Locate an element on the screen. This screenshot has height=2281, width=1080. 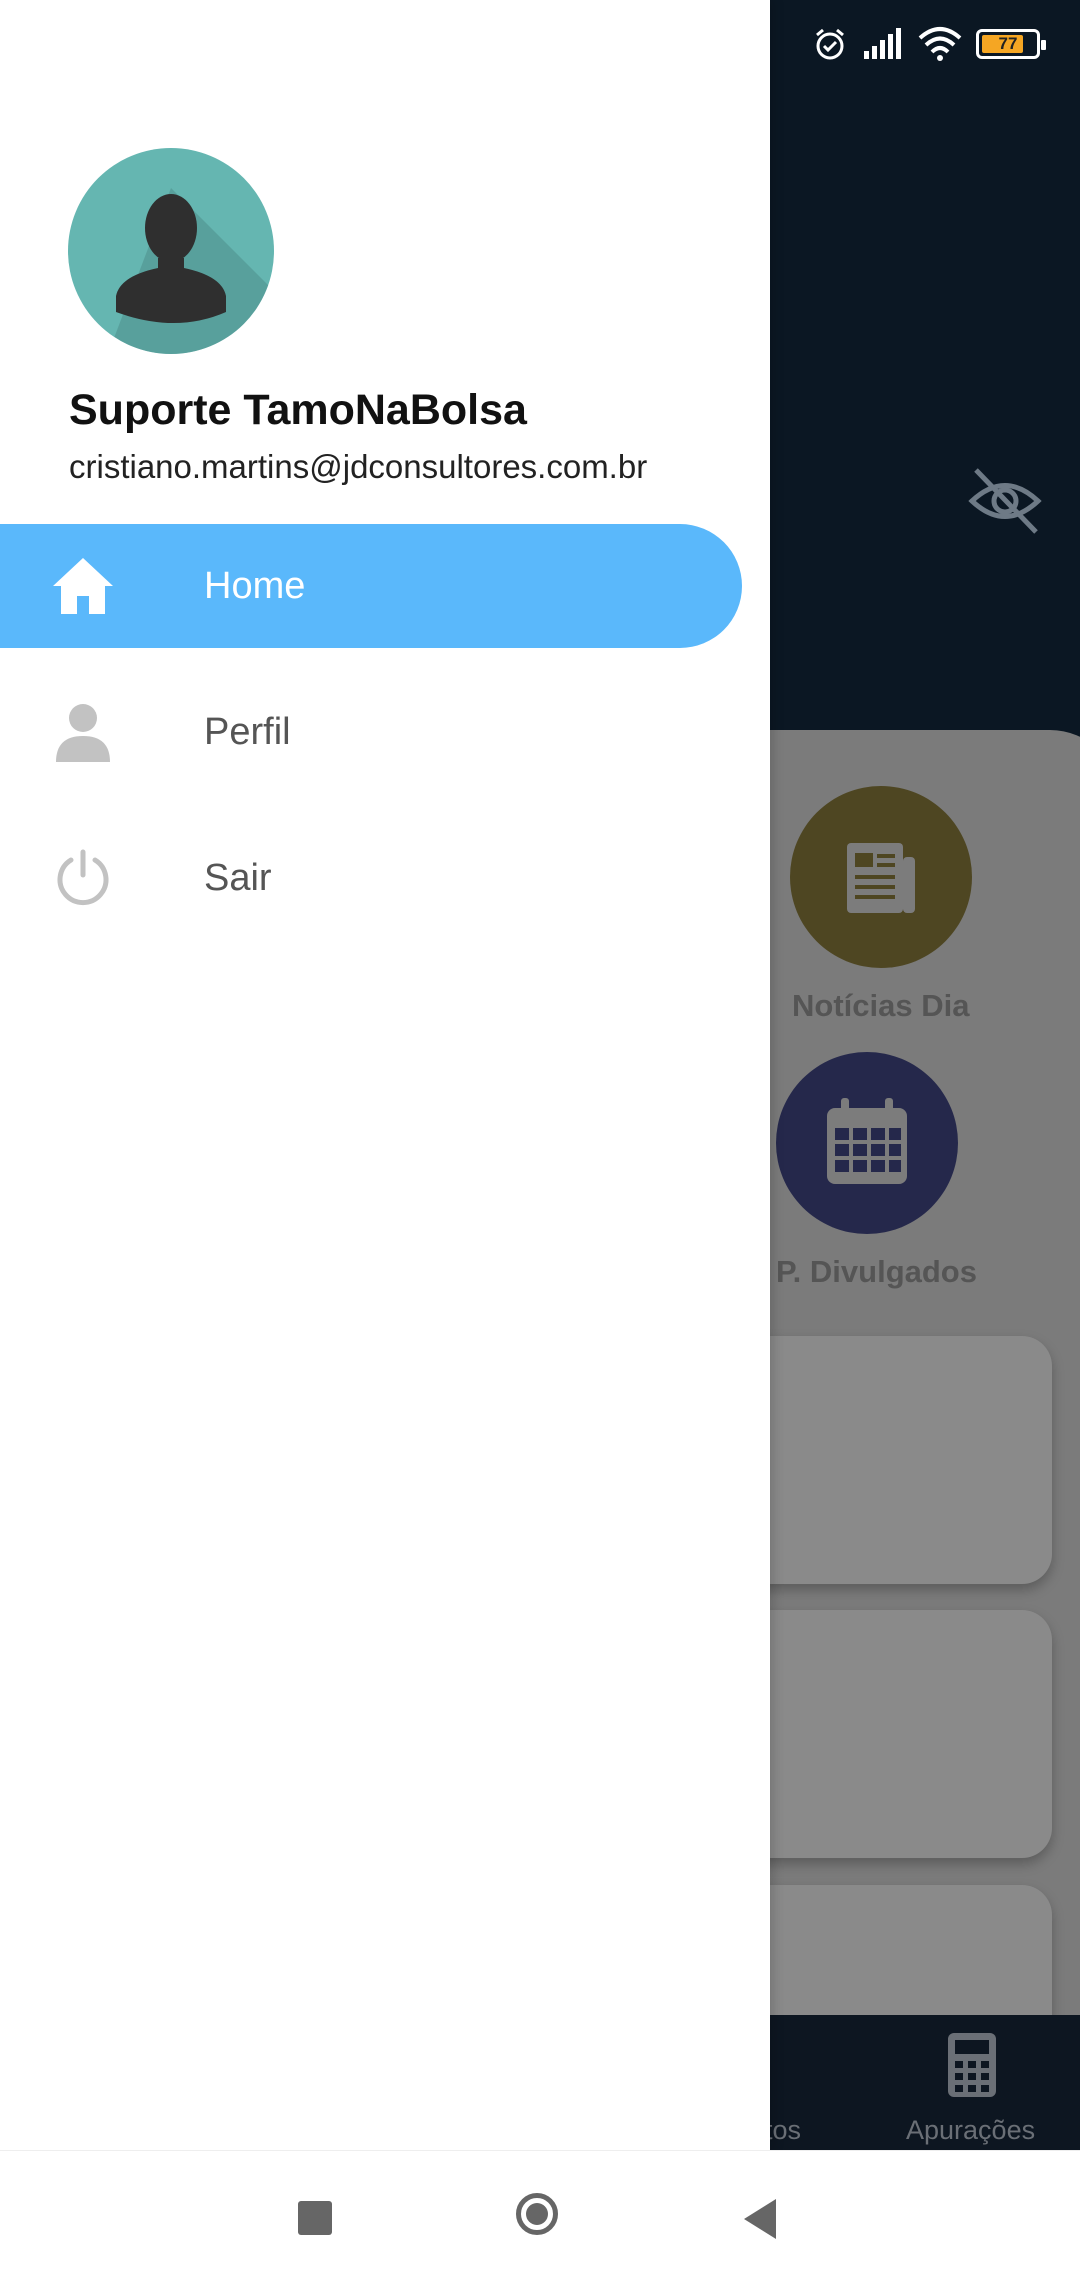
signal-icon is located at coordinates (882, 43).